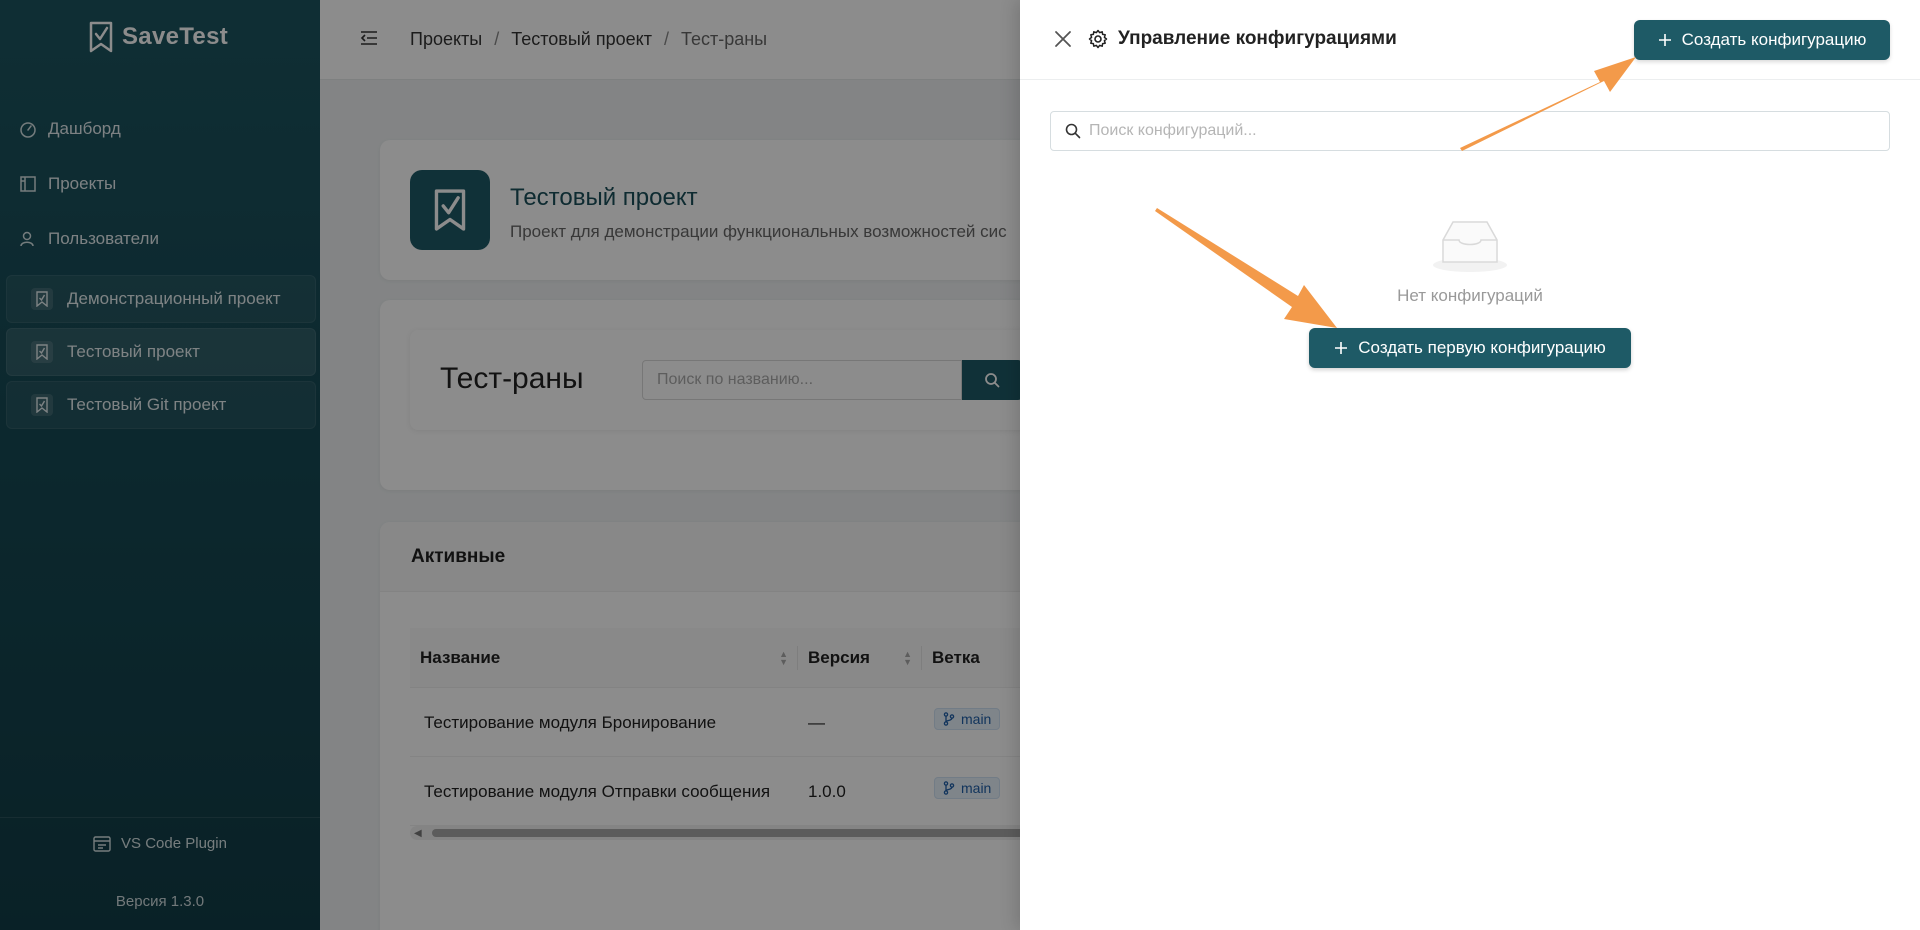 The width and height of the screenshot is (1920, 930). Describe the element at coordinates (1479, 131) in the screenshot. I see `config-search-input` at that location.